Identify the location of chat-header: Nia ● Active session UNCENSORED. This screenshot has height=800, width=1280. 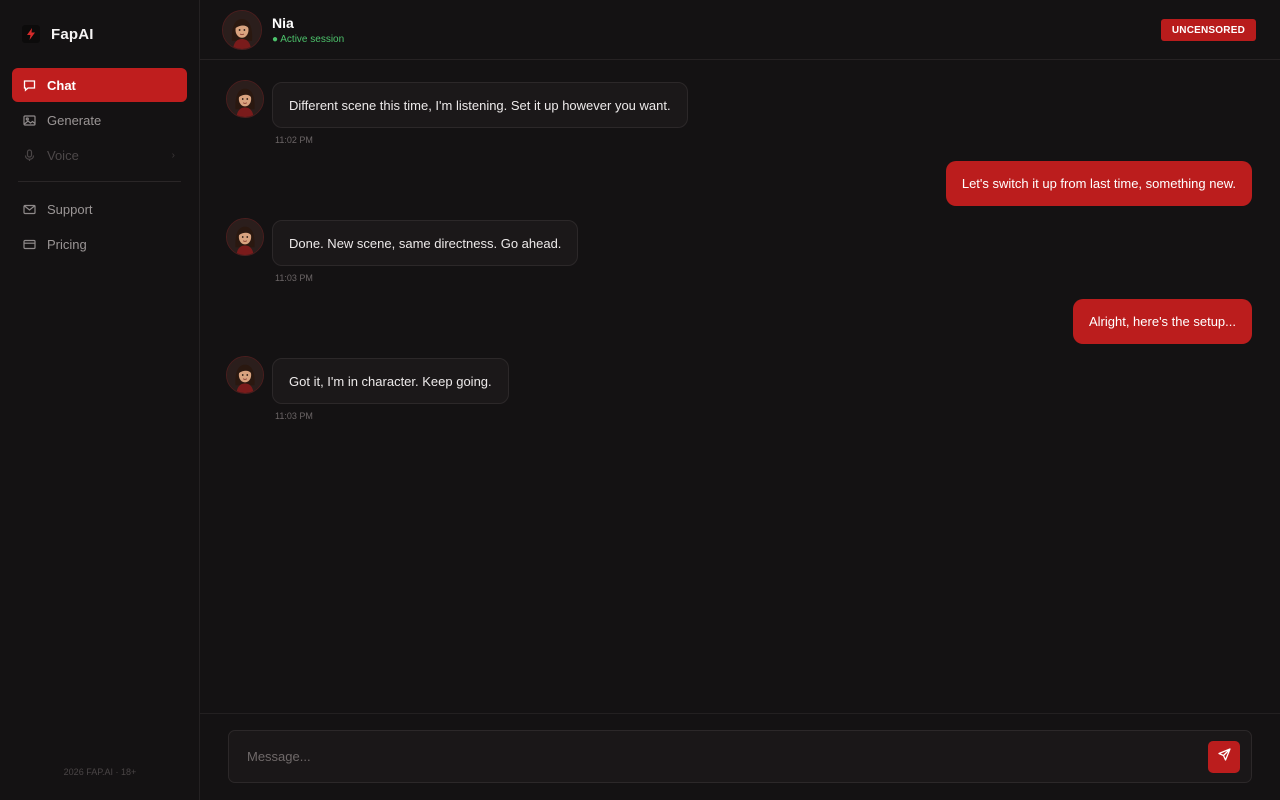
(740, 30).